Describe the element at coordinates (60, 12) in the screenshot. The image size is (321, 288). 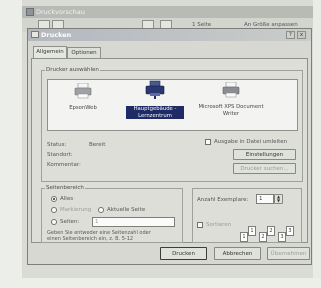
I see `background-window-title: Druckvorschau` at that location.